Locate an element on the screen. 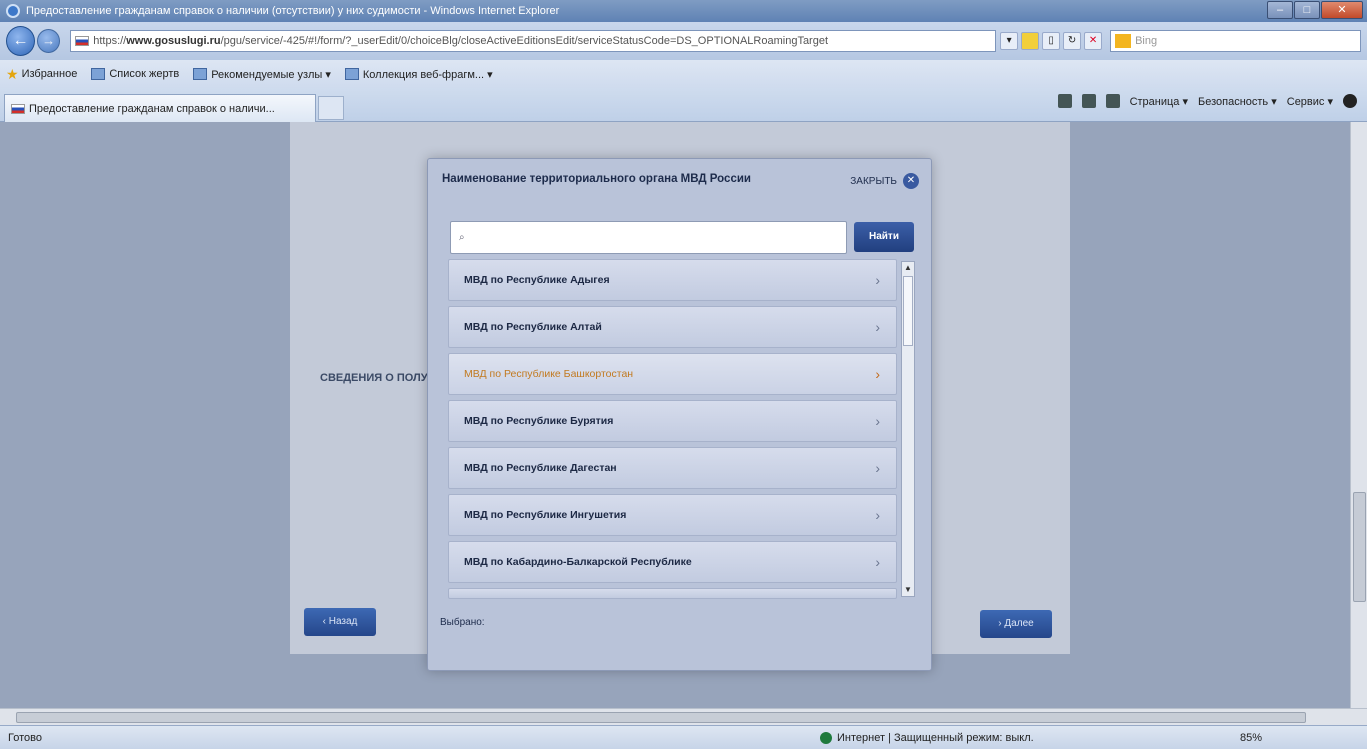  url-prefix: https:// is located at coordinates (110, 41).